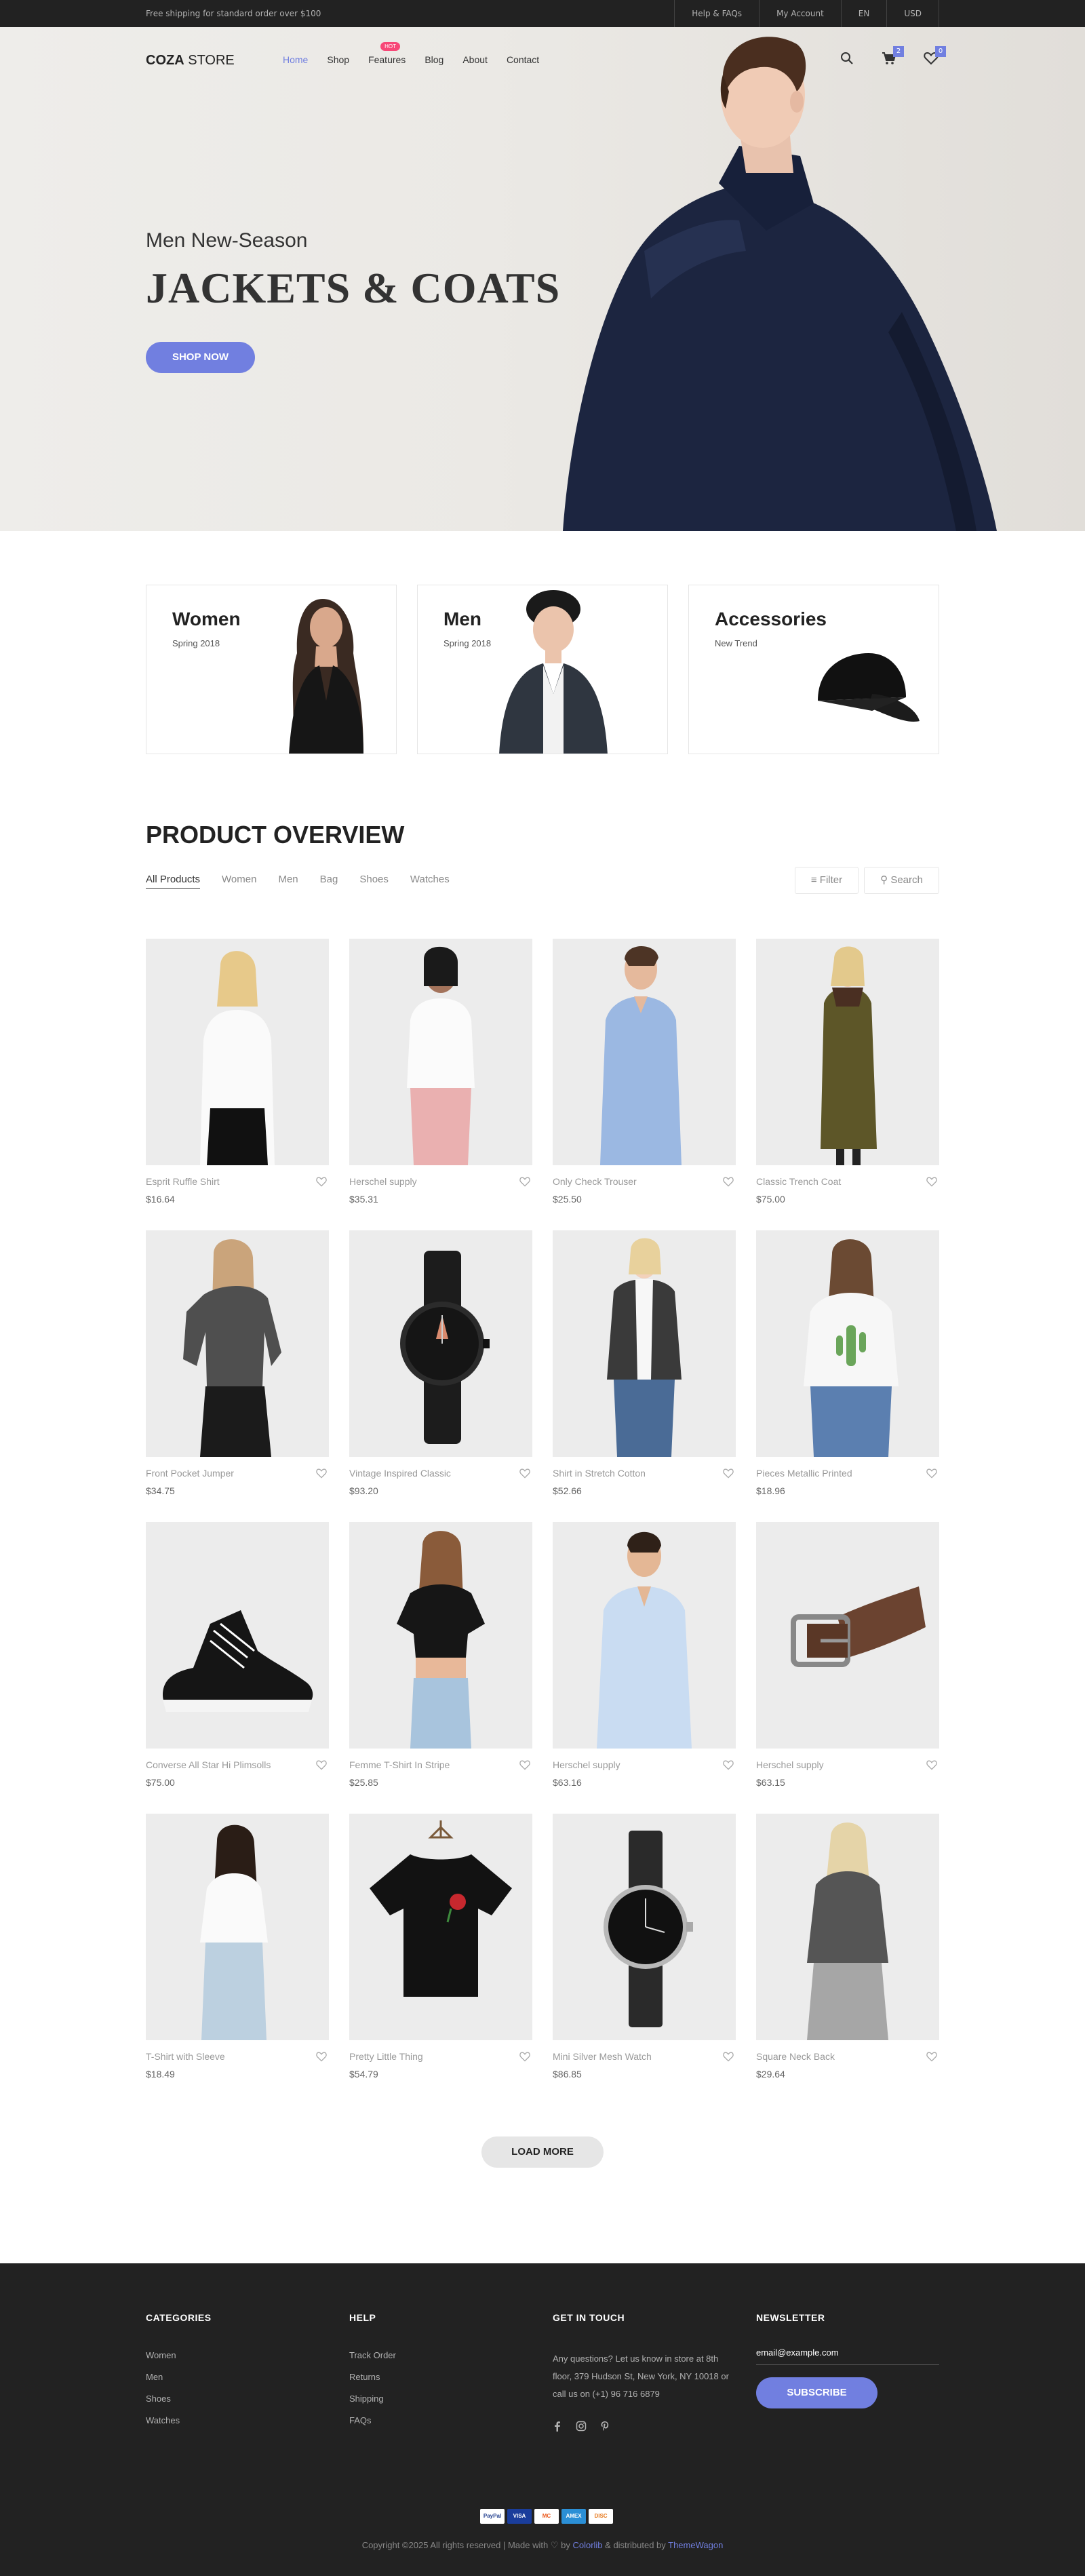 The image size is (1085, 2576). What do you see at coordinates (523, 59) in the screenshot?
I see `menu-item-contact: Contact` at bounding box center [523, 59].